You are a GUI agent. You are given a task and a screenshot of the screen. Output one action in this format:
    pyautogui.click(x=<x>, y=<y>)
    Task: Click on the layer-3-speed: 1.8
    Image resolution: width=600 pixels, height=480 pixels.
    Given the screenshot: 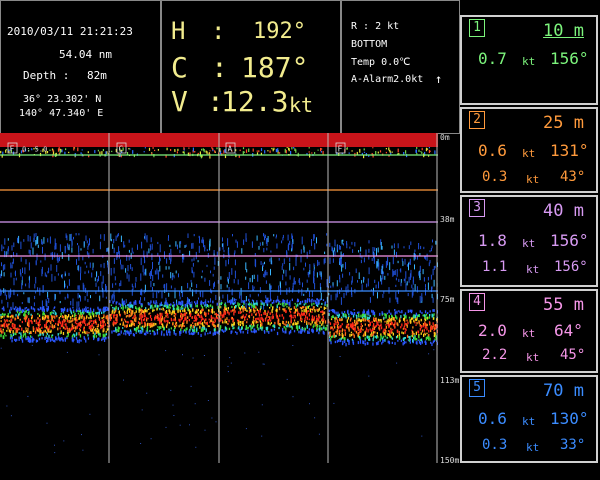 What is the action you would take?
    pyautogui.click(x=492, y=240)
    